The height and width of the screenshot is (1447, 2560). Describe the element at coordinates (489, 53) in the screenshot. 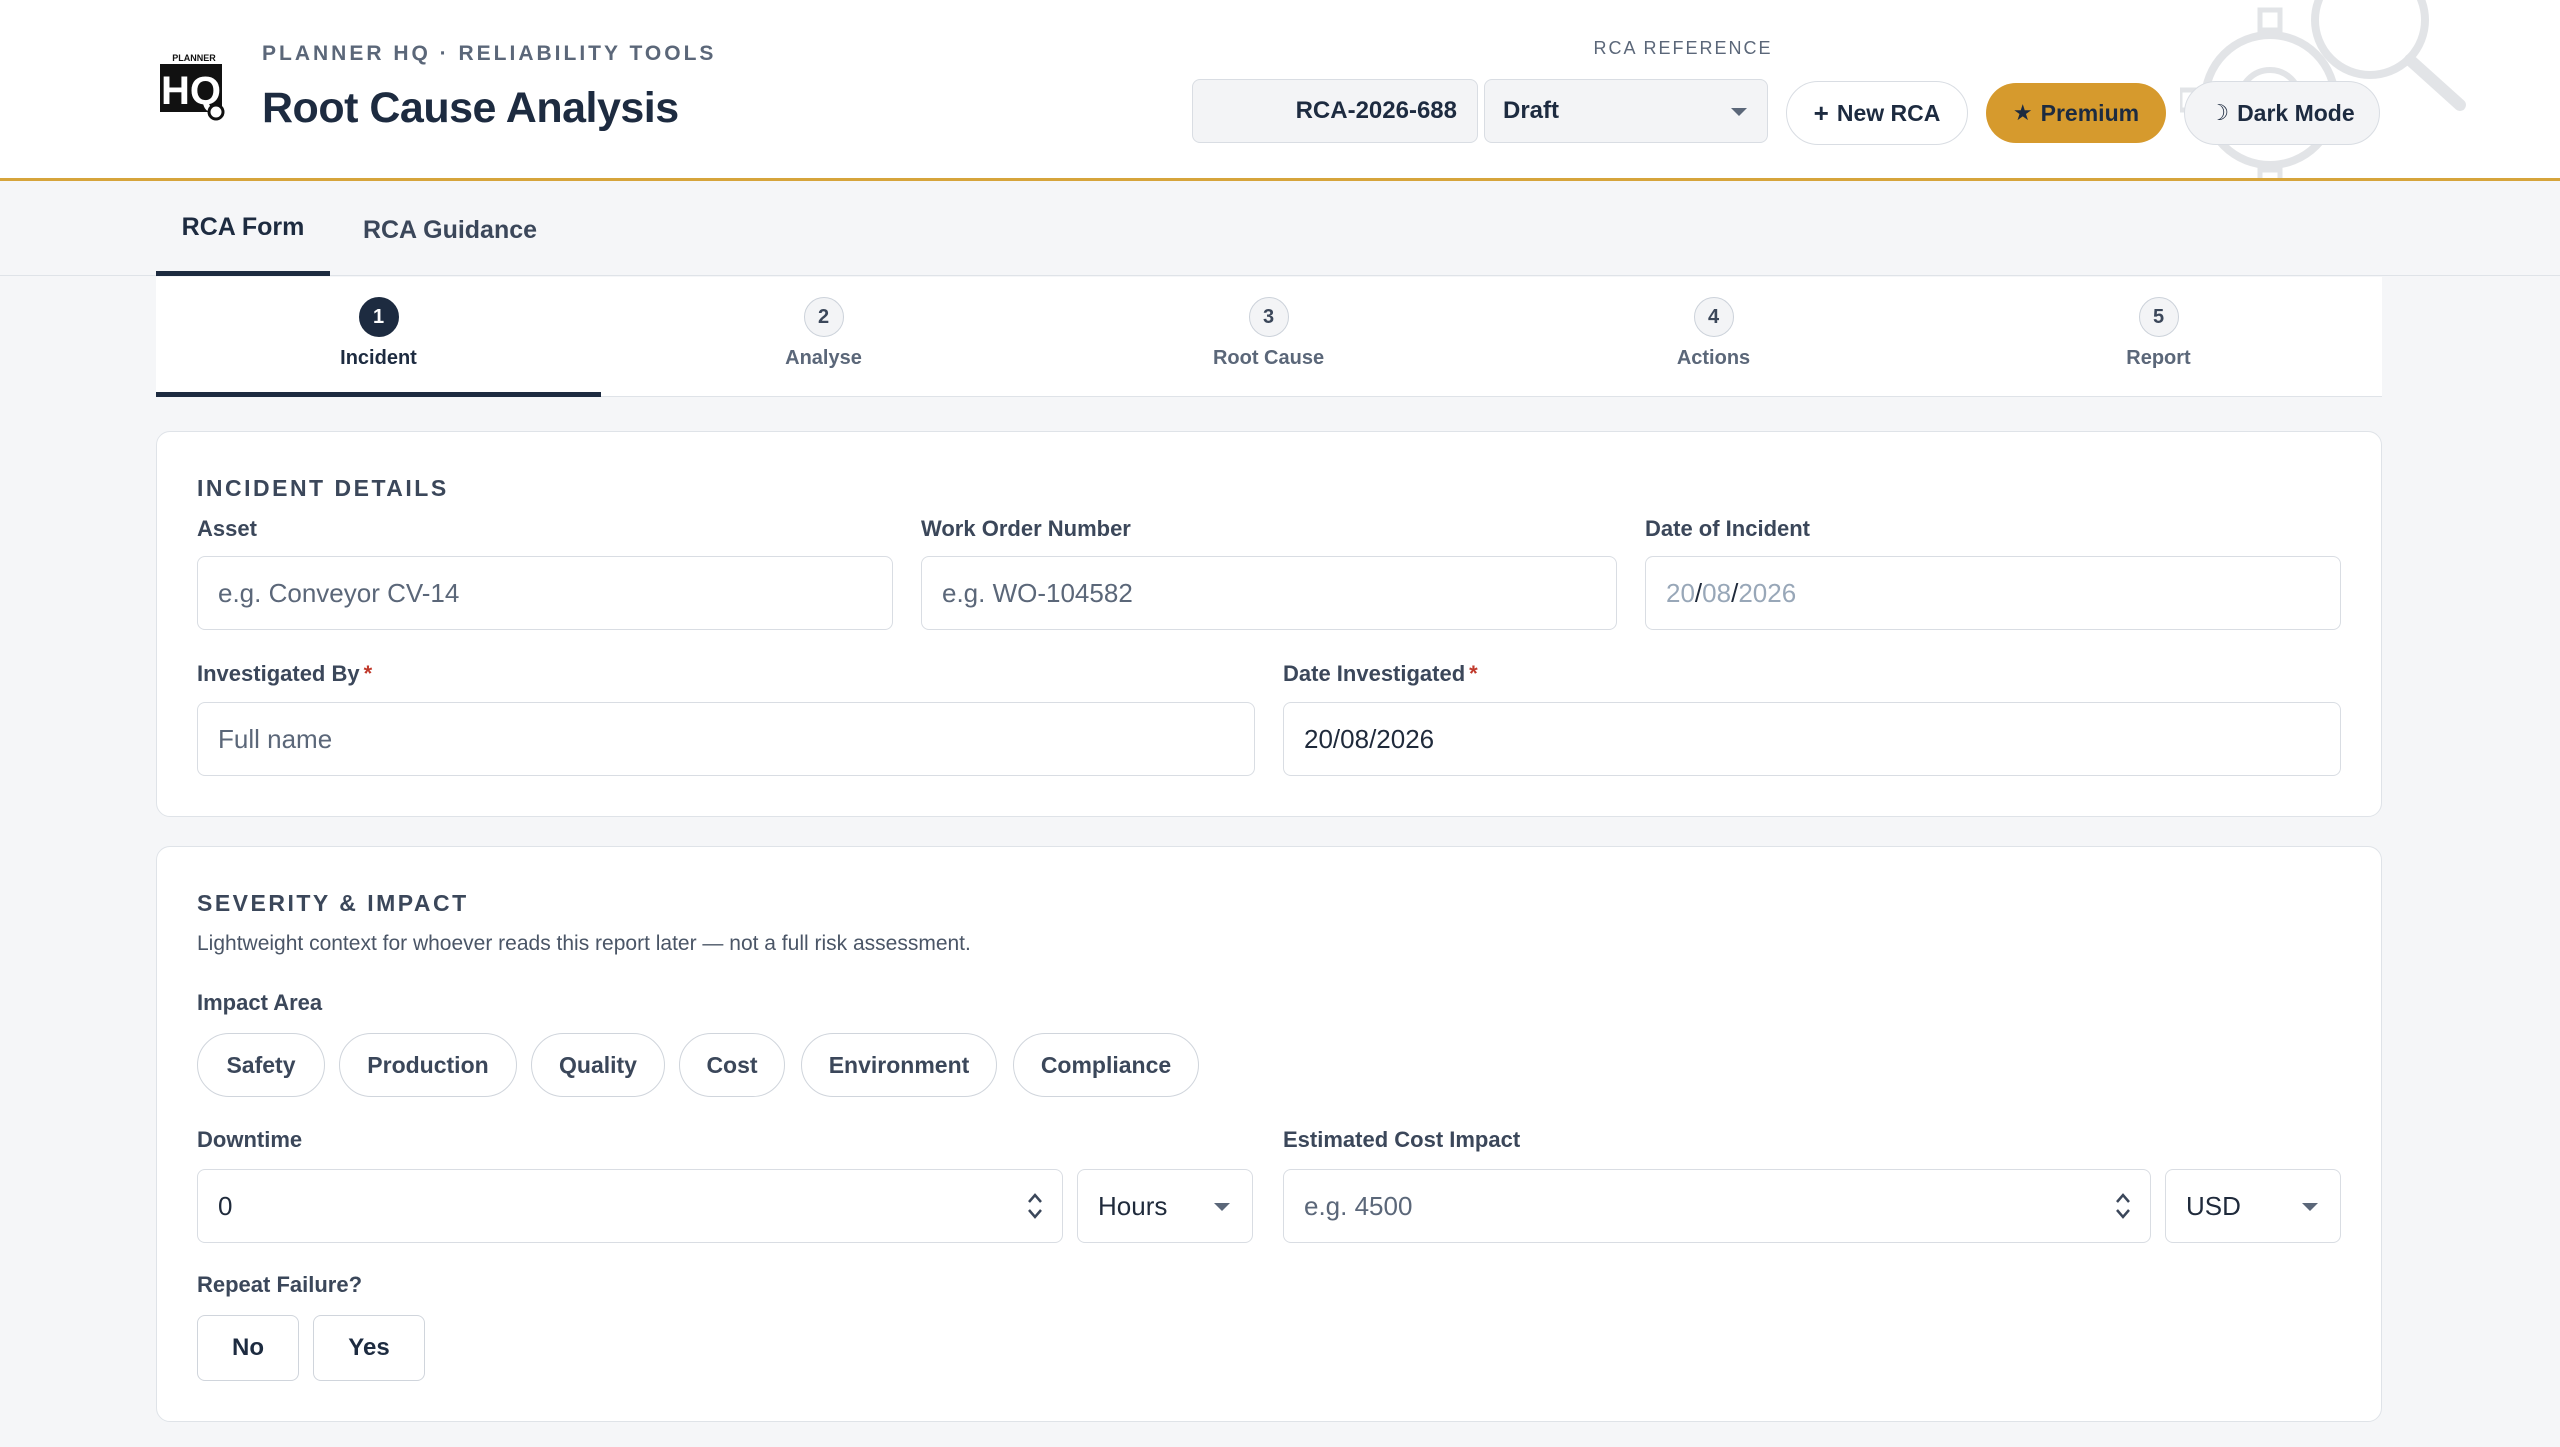

I see `app-eyebrow: PLANNER HQ · RELIABILITY TOOLS` at that location.